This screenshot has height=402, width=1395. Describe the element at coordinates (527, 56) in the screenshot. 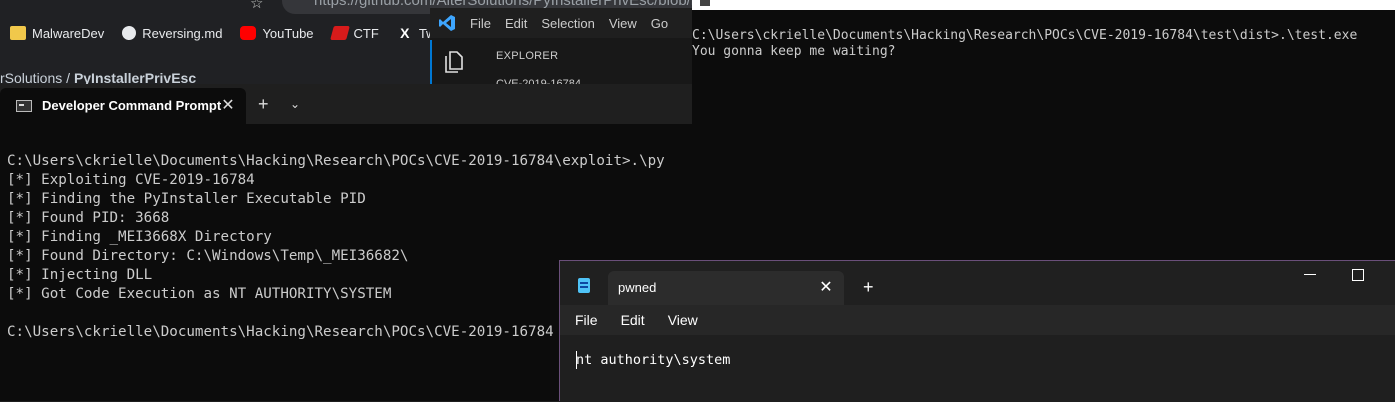

I see `explorer-title: EXPLORER` at that location.